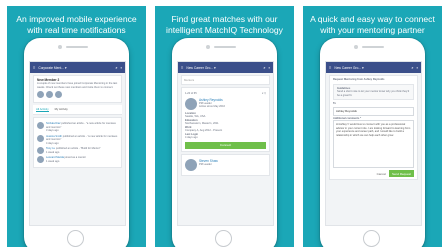 This screenshot has height=247, width=448. What do you see at coordinates (208, 161) in the screenshot?
I see `match-name: Steven Shaw` at bounding box center [208, 161].